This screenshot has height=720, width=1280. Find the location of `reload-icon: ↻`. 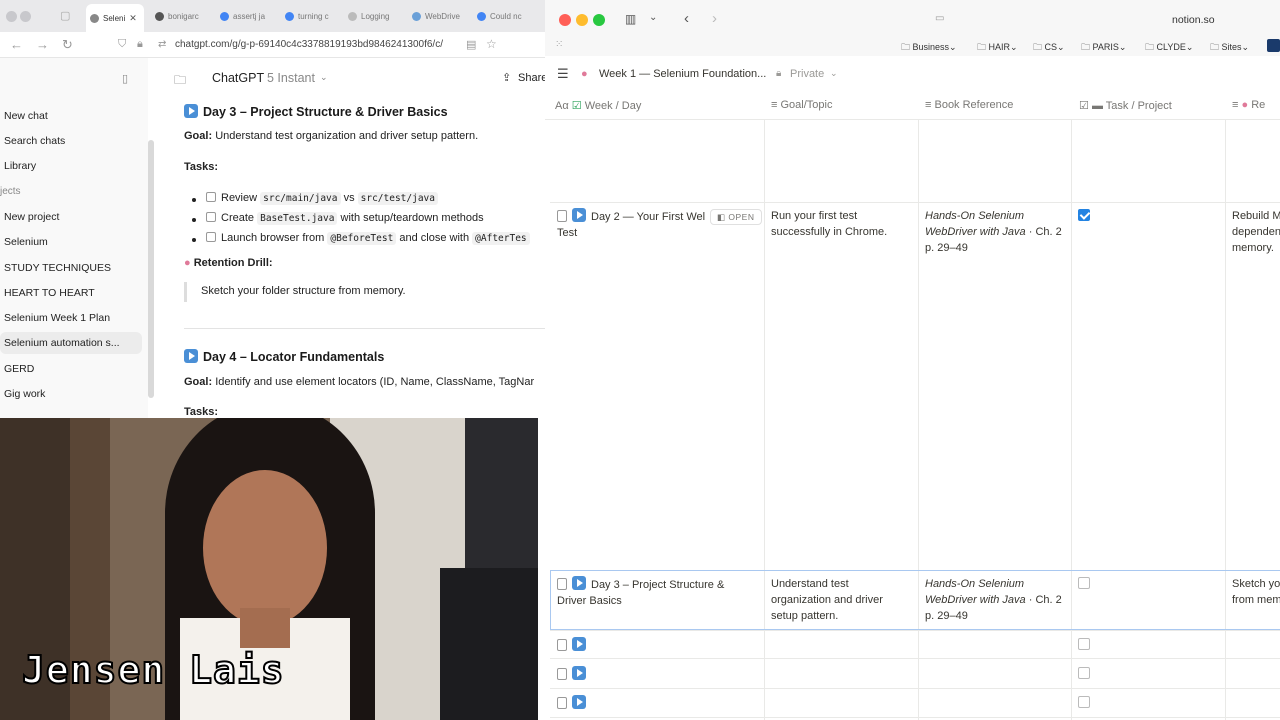

reload-icon: ↻ is located at coordinates (67, 45).